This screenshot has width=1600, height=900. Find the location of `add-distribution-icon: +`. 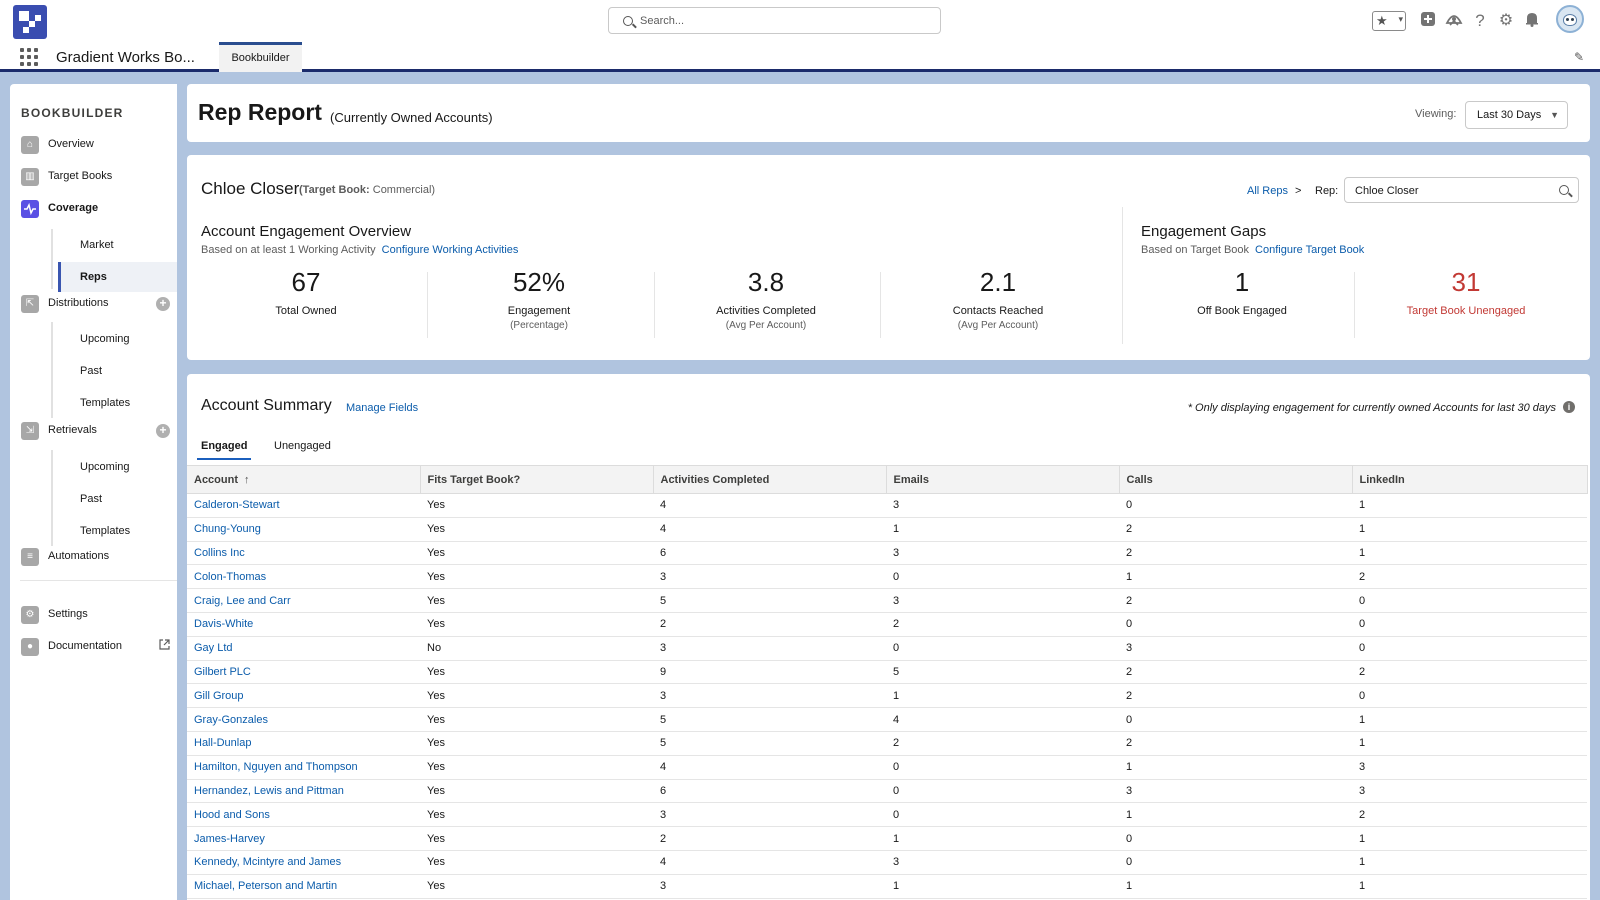

add-distribution-icon: + is located at coordinates (163, 304).